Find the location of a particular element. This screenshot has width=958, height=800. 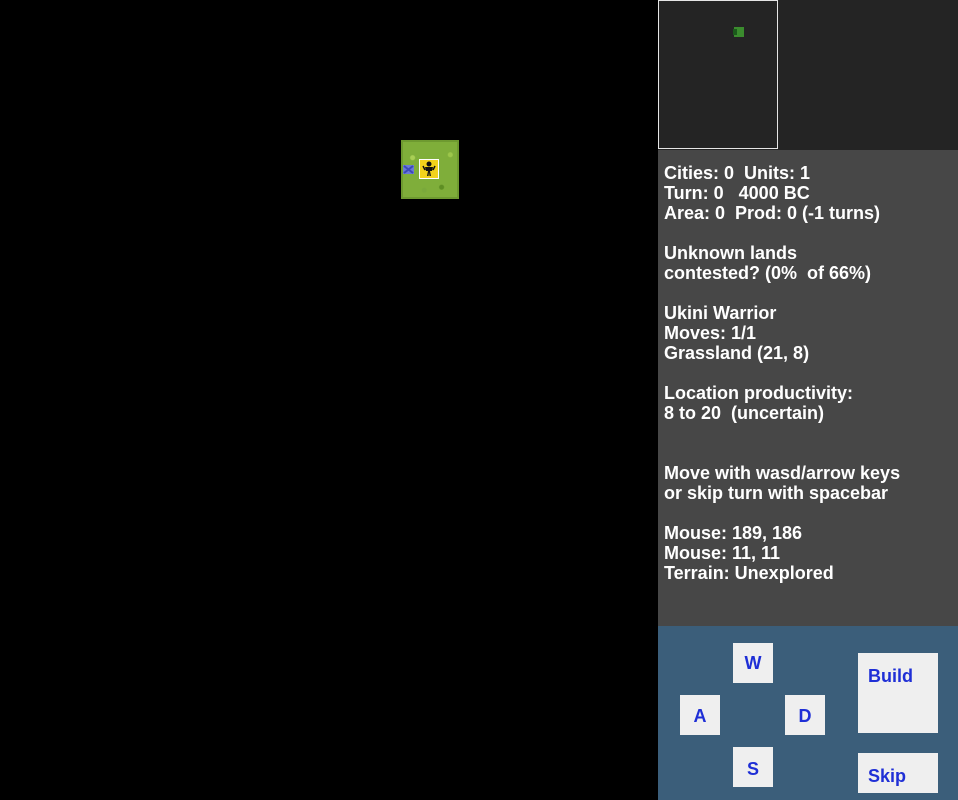

warrior-icon is located at coordinates (429, 168).